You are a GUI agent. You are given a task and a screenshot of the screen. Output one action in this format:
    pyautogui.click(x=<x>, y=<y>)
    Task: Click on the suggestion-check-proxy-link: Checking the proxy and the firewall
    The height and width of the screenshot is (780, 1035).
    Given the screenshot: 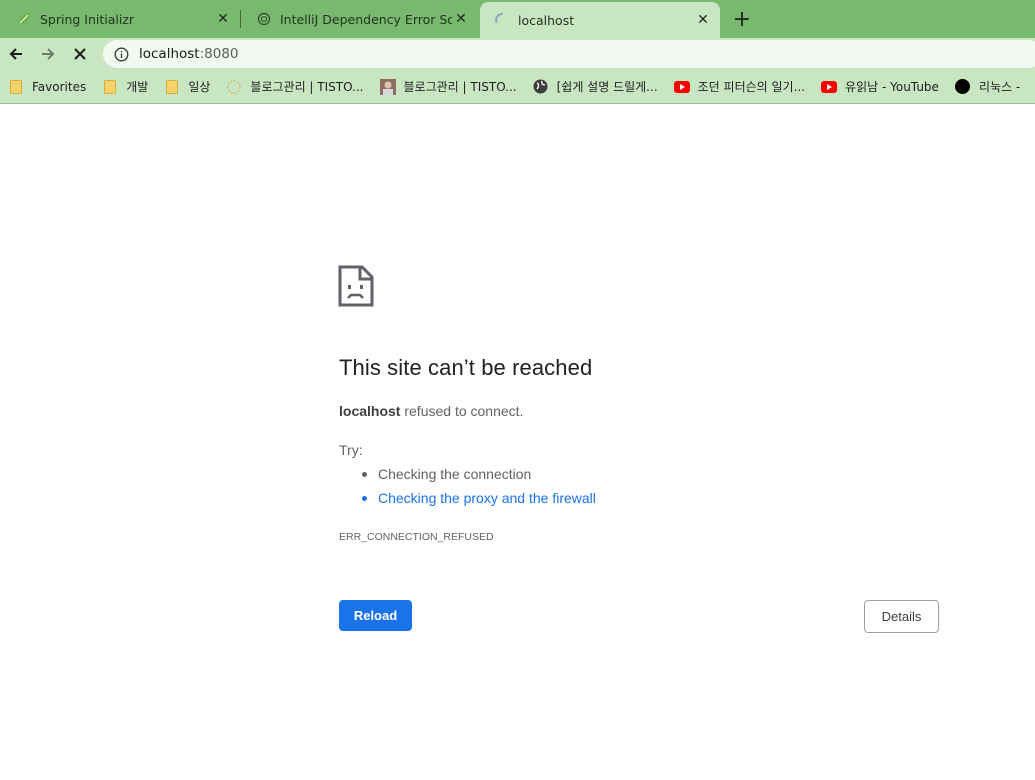 What is the action you would take?
    pyautogui.click(x=479, y=498)
    